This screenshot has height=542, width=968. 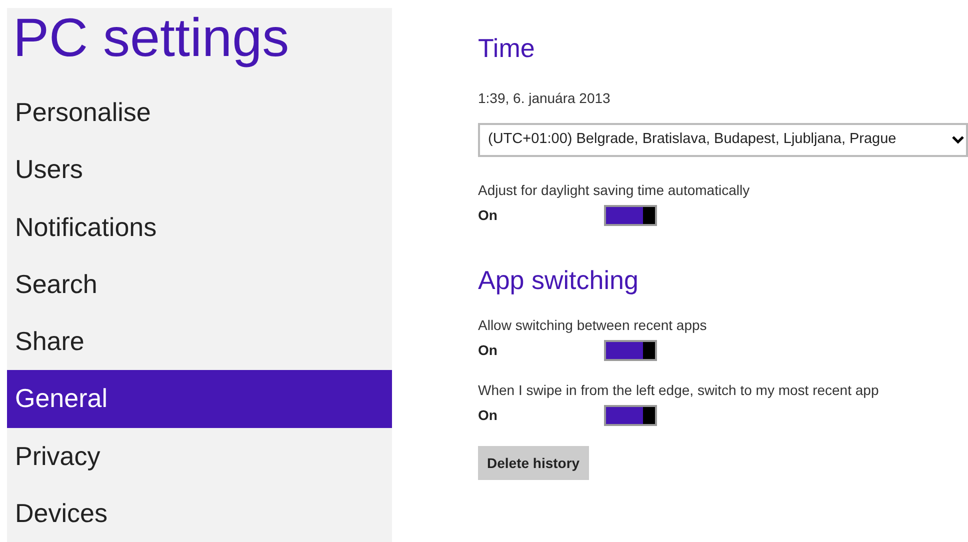 I want to click on sidebar-item: Search, so click(x=199, y=284).